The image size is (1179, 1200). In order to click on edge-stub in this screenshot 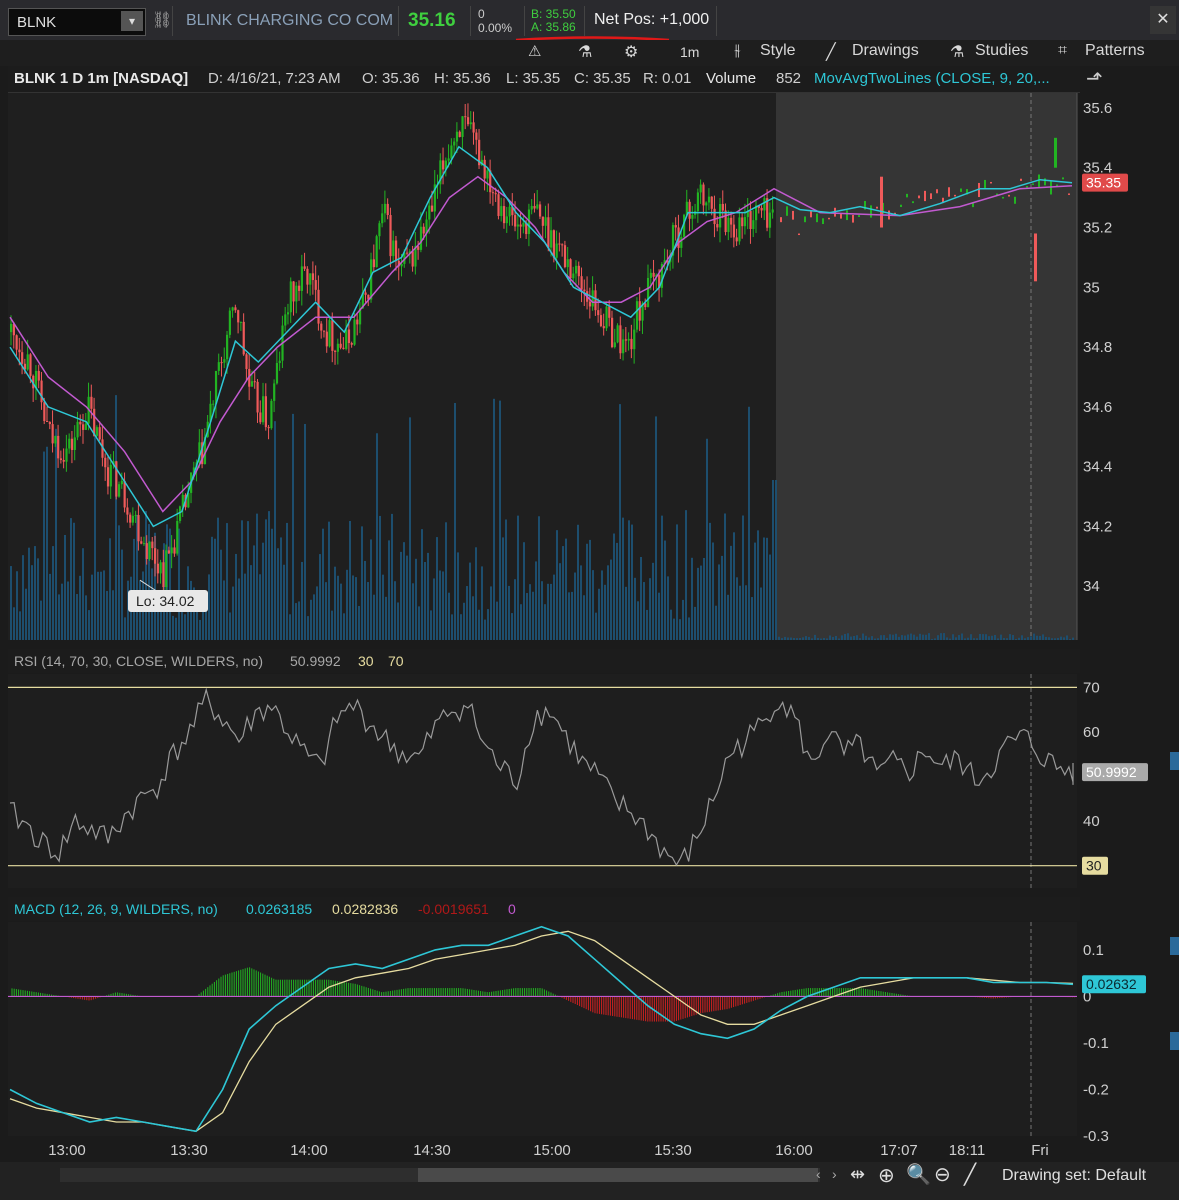, I will do `click(1174, 946)`.